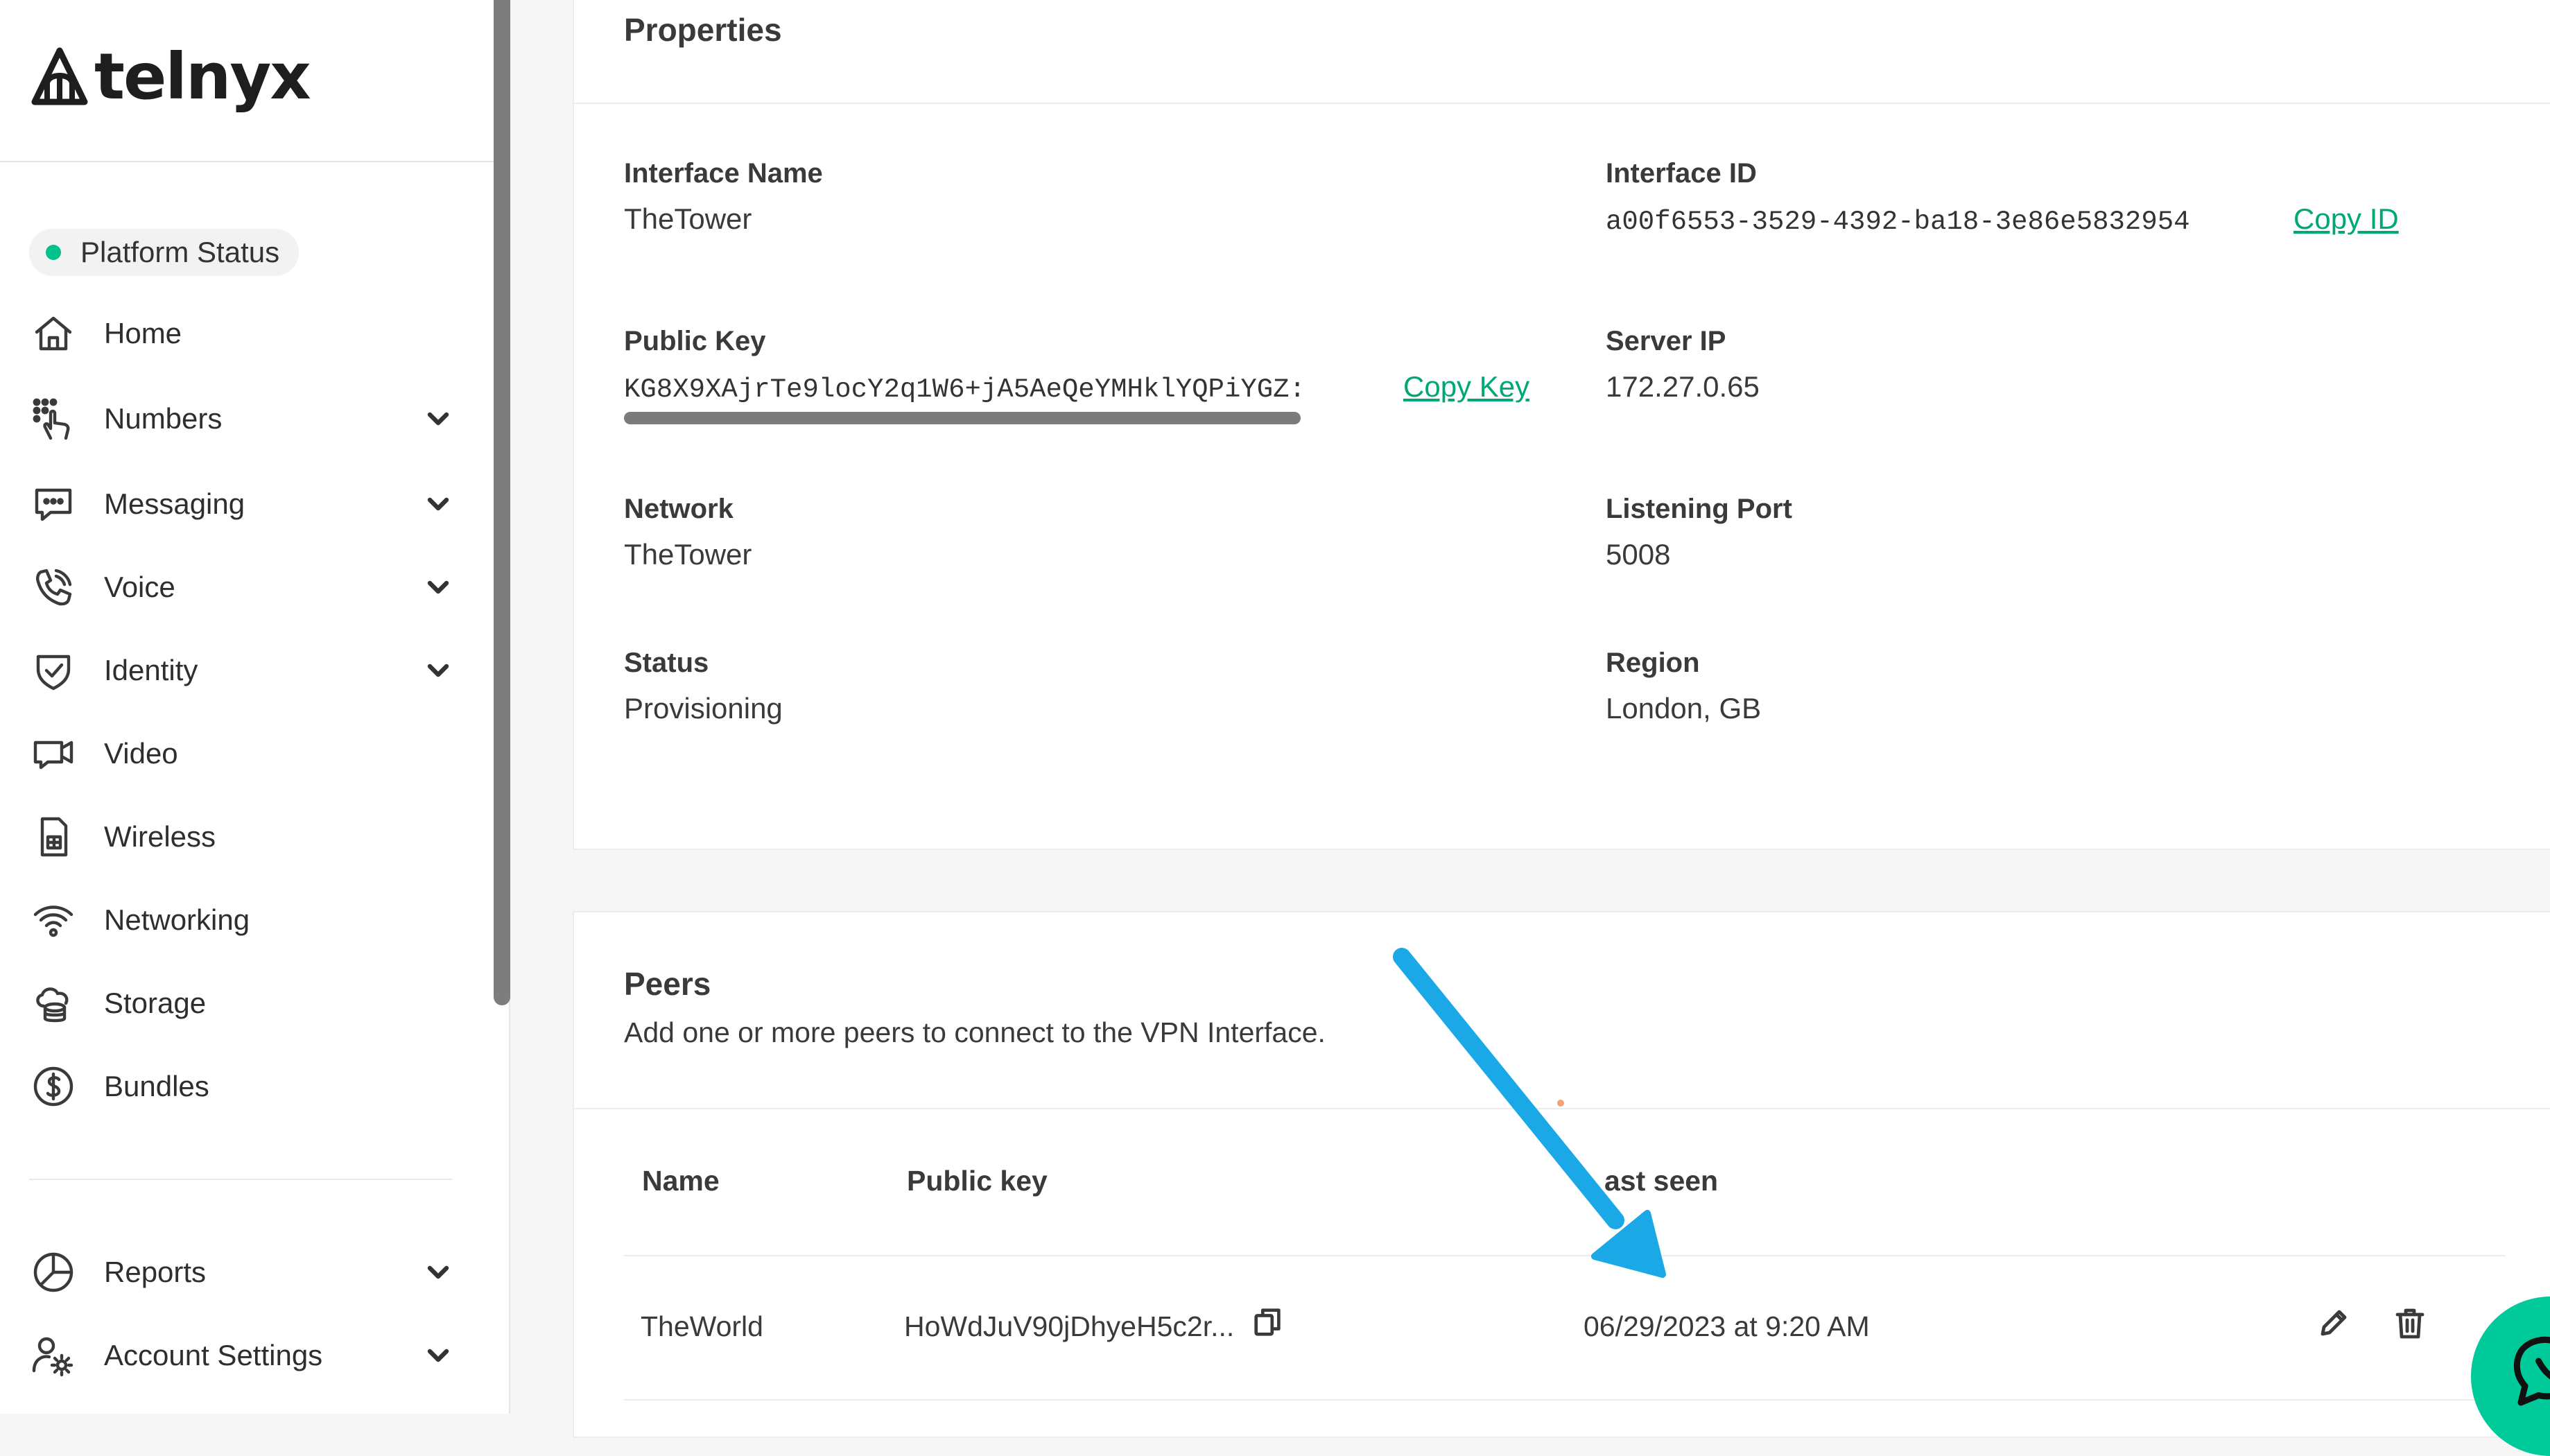  Describe the element at coordinates (240, 333) in the screenshot. I see `sidebar-item-home: Home` at that location.